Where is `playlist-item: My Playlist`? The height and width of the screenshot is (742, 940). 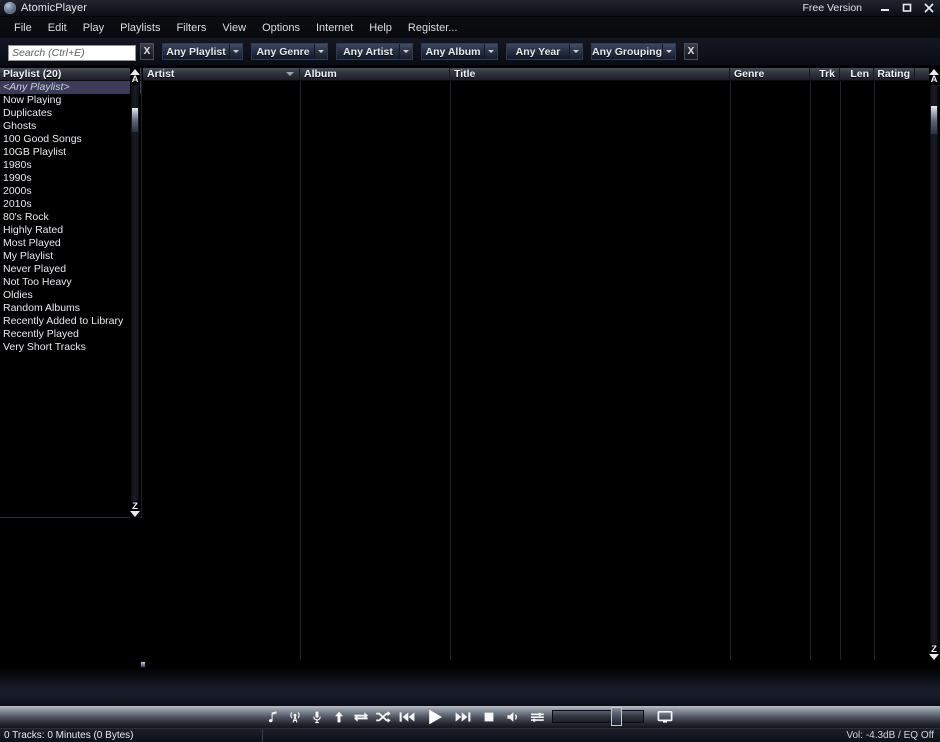 playlist-item: My Playlist is located at coordinates (70, 256).